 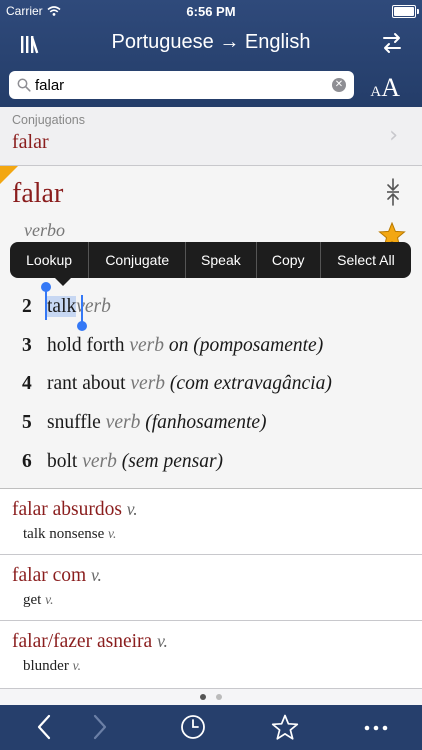 What do you see at coordinates (38, 193) in the screenshot?
I see `entry-headword: falar` at bounding box center [38, 193].